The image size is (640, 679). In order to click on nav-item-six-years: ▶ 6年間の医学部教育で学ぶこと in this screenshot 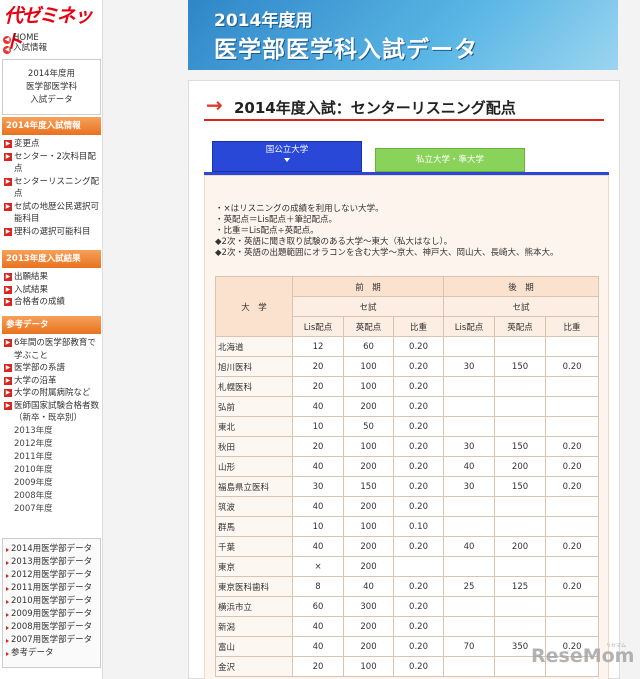, I will do `click(51, 349)`.